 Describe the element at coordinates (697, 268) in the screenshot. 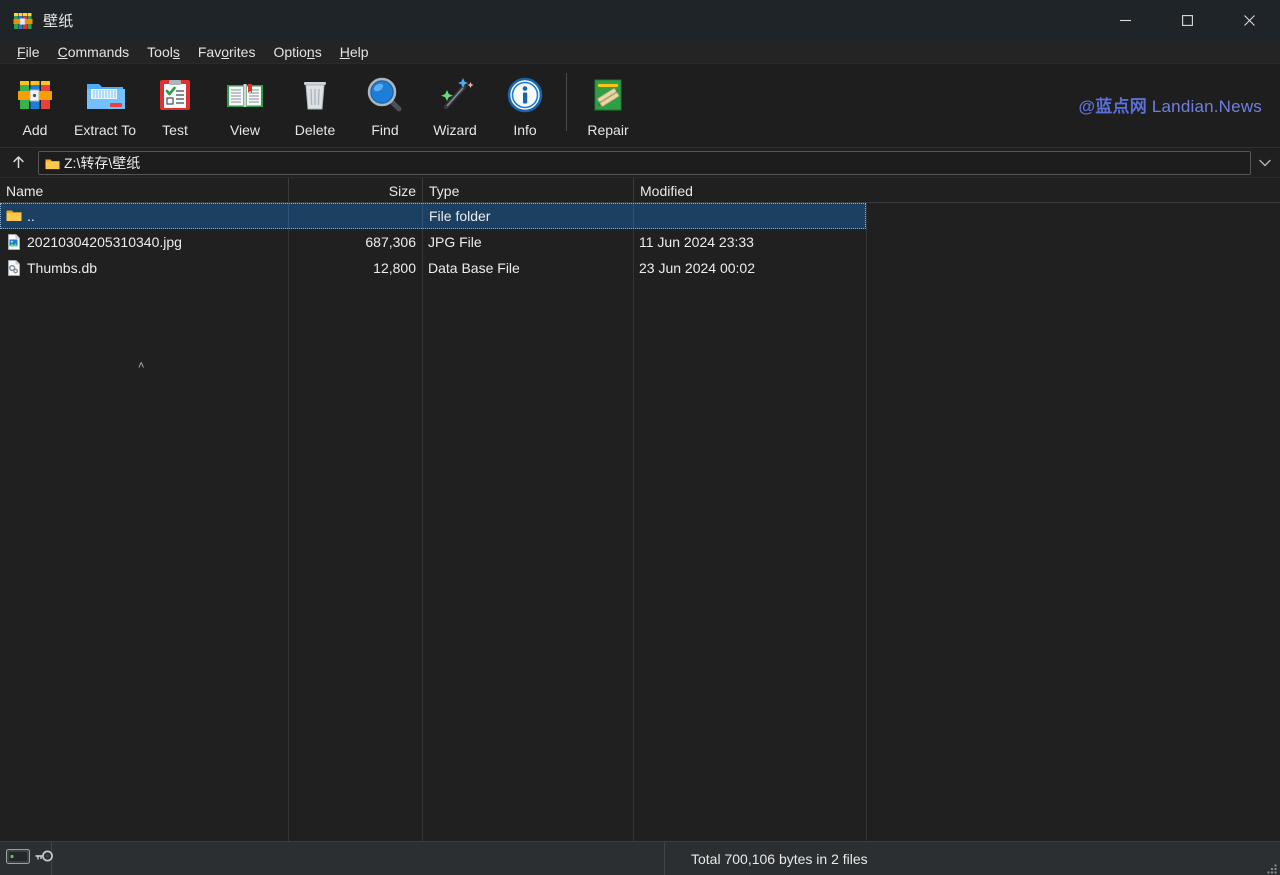

I see `cell-modified: 23 Jun 2024 00:02` at that location.